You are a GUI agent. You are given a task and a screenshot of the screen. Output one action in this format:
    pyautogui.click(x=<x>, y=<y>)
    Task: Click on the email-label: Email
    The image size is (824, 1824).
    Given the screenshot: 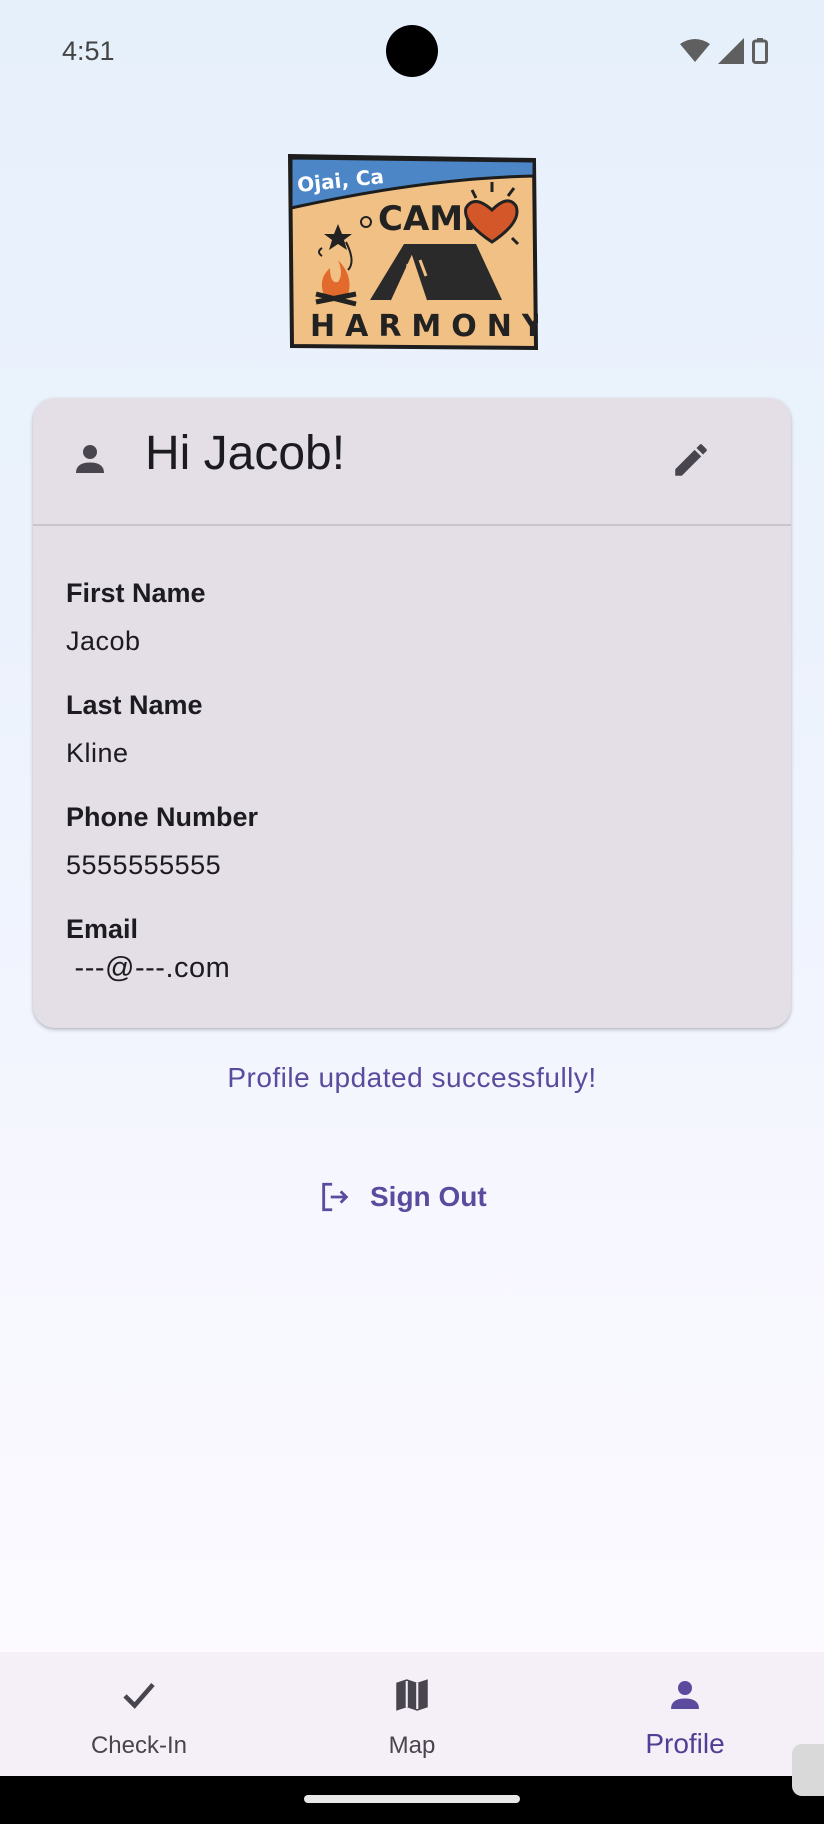 What is the action you would take?
    pyautogui.click(x=102, y=929)
    